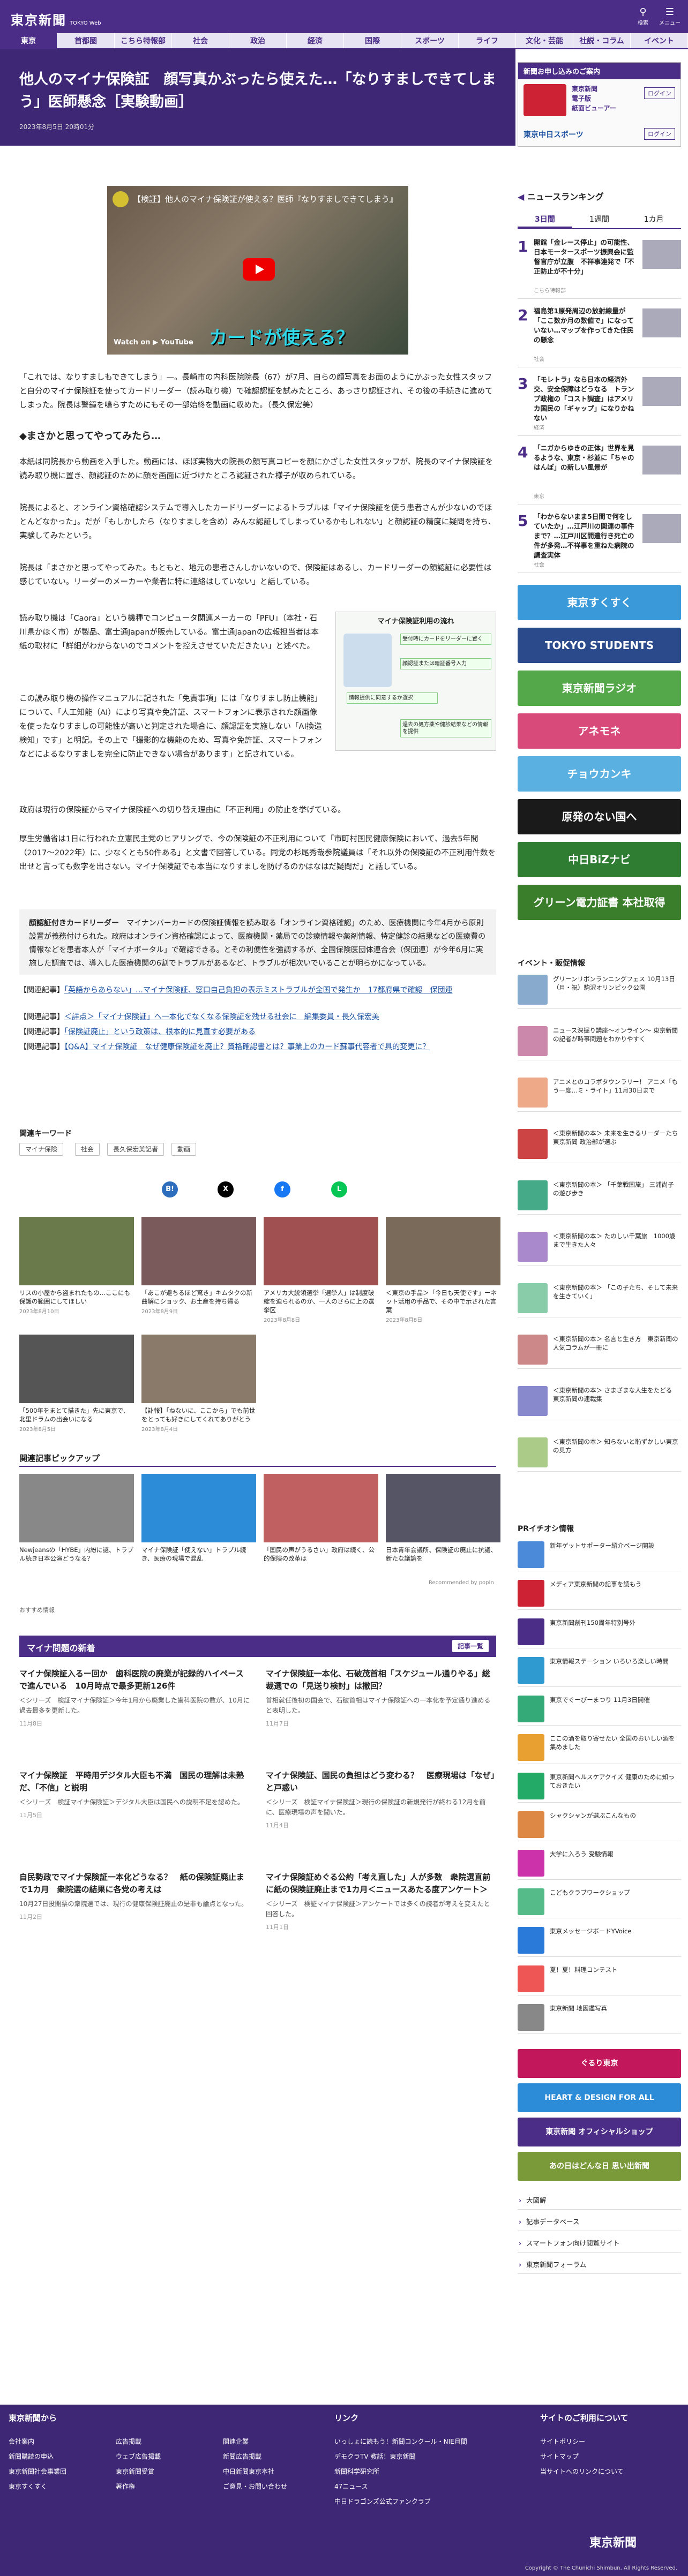 This screenshot has width=688, height=2576. I want to click on banner: TOKYO STUDENTS, so click(599, 645).